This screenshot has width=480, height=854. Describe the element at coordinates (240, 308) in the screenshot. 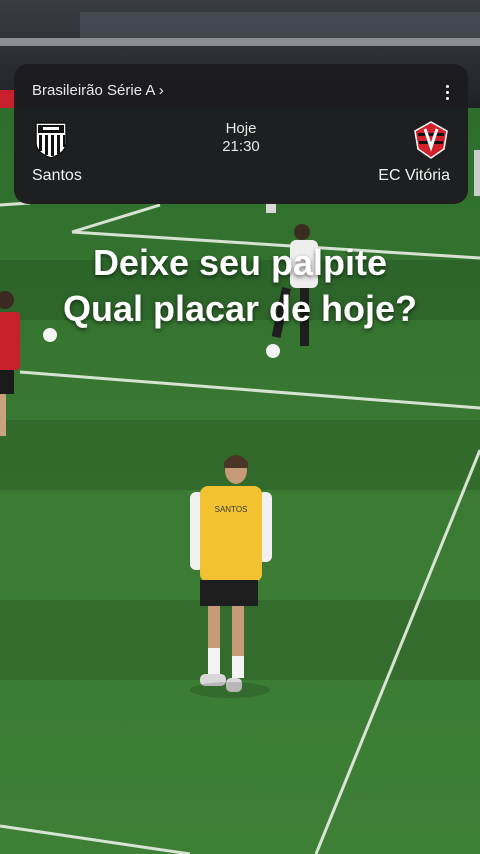

I see `caption-line-2: Qual placar de hoje?` at that location.